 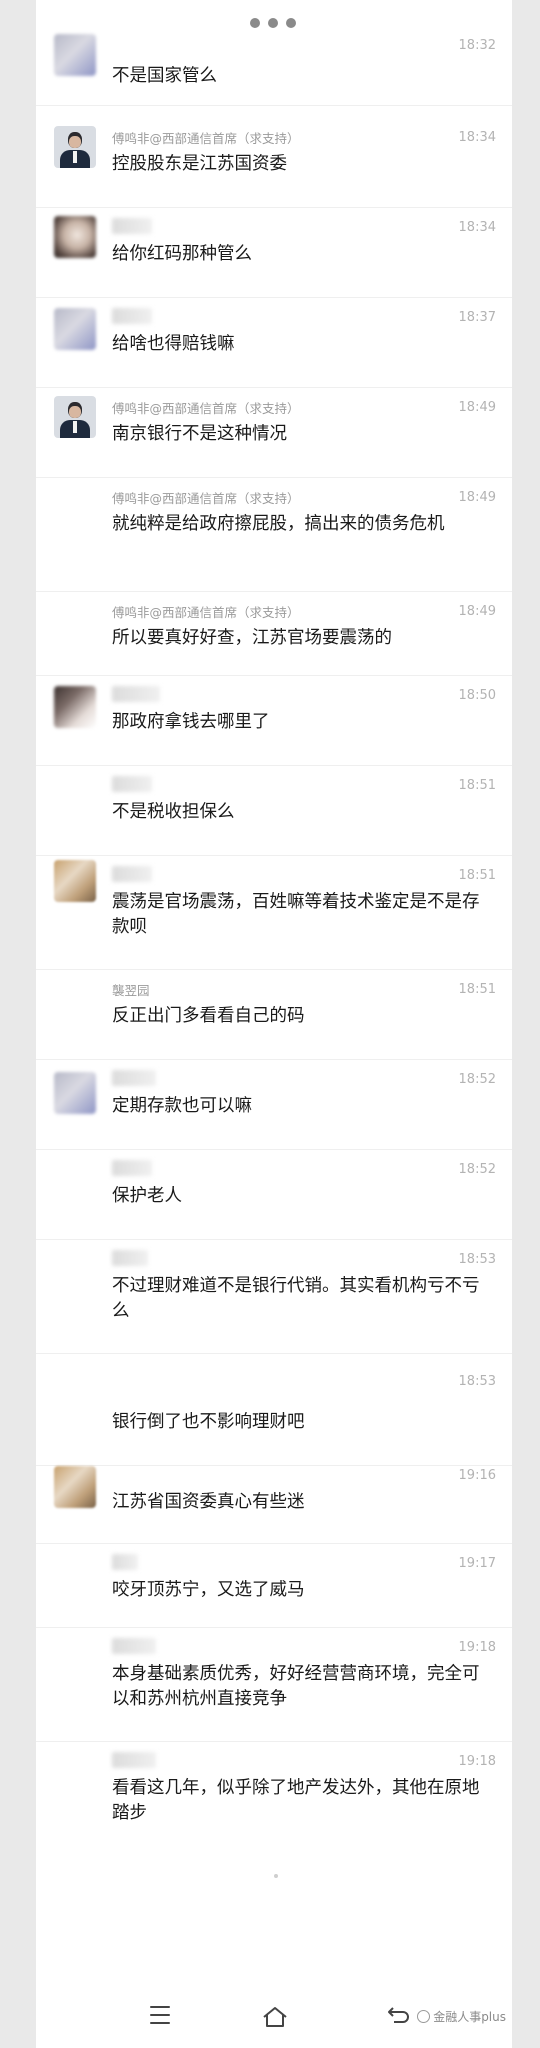 I want to click on home-icon, so click(x=275, y=2017).